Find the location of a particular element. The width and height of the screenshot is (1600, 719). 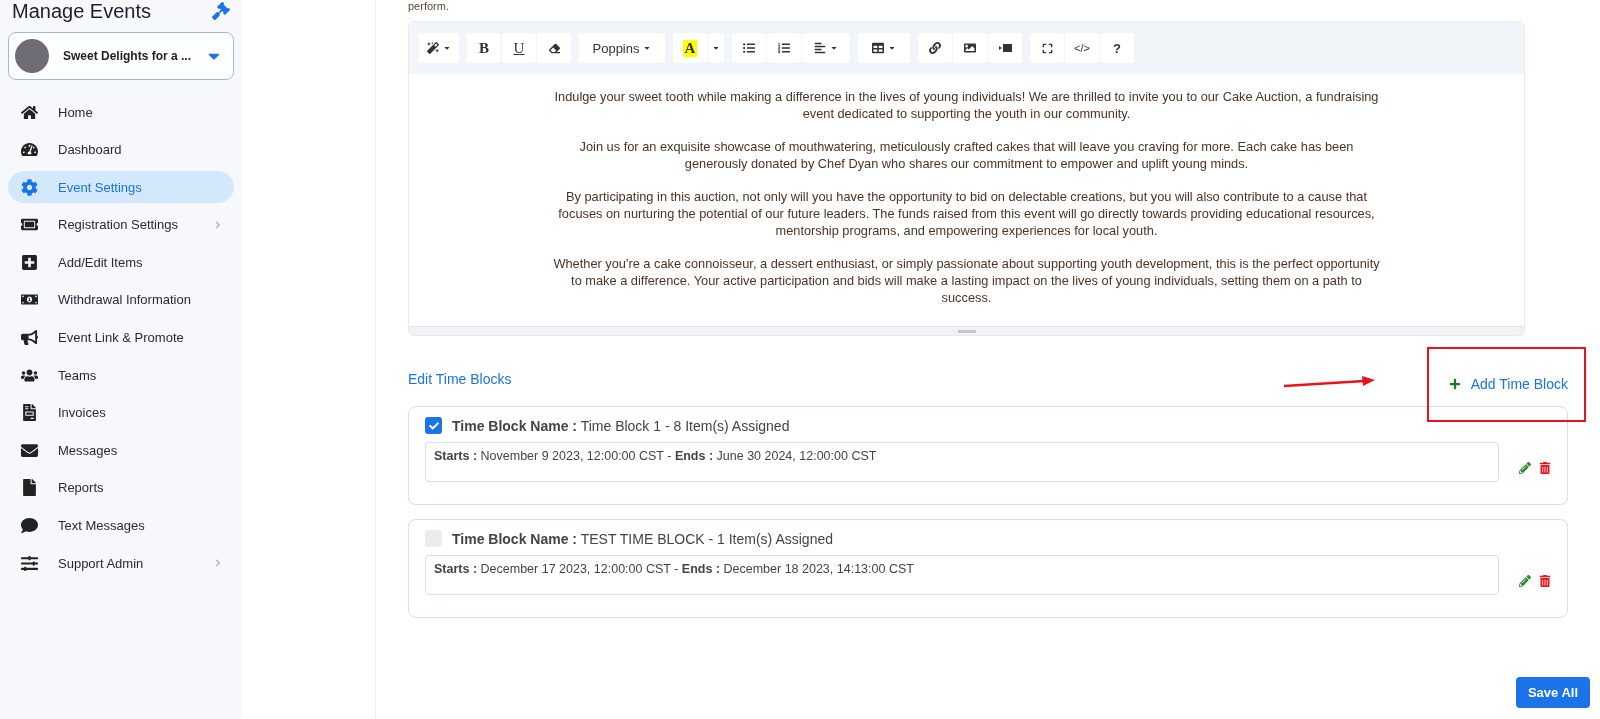

style-button is located at coordinates (439, 48).